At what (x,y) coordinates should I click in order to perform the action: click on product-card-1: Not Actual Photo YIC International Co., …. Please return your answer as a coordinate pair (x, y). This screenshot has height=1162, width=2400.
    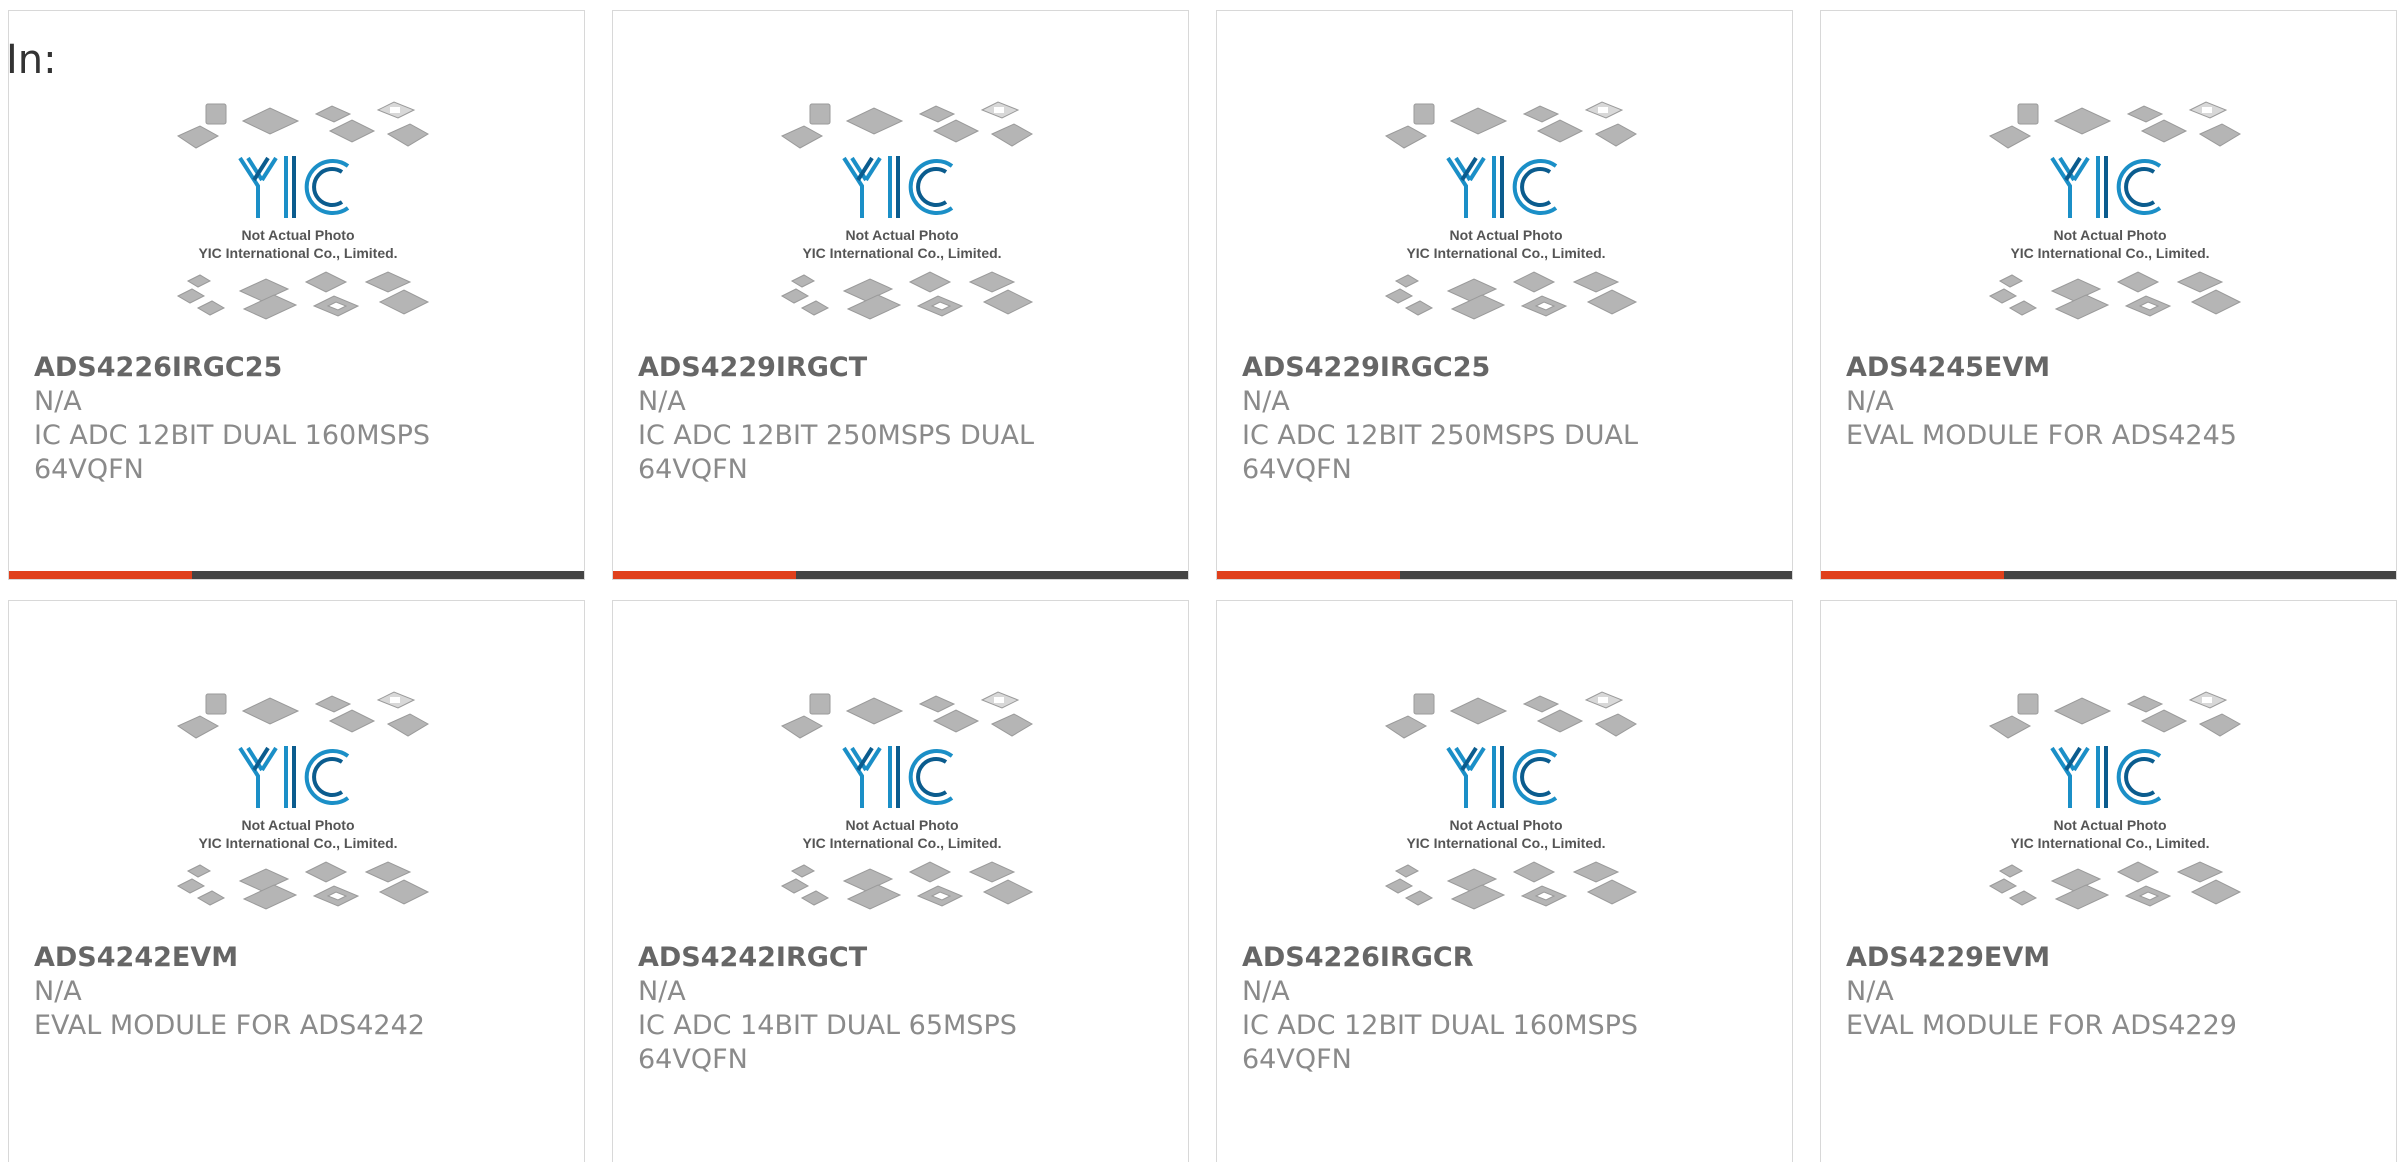
    Looking at the image, I should click on (296, 295).